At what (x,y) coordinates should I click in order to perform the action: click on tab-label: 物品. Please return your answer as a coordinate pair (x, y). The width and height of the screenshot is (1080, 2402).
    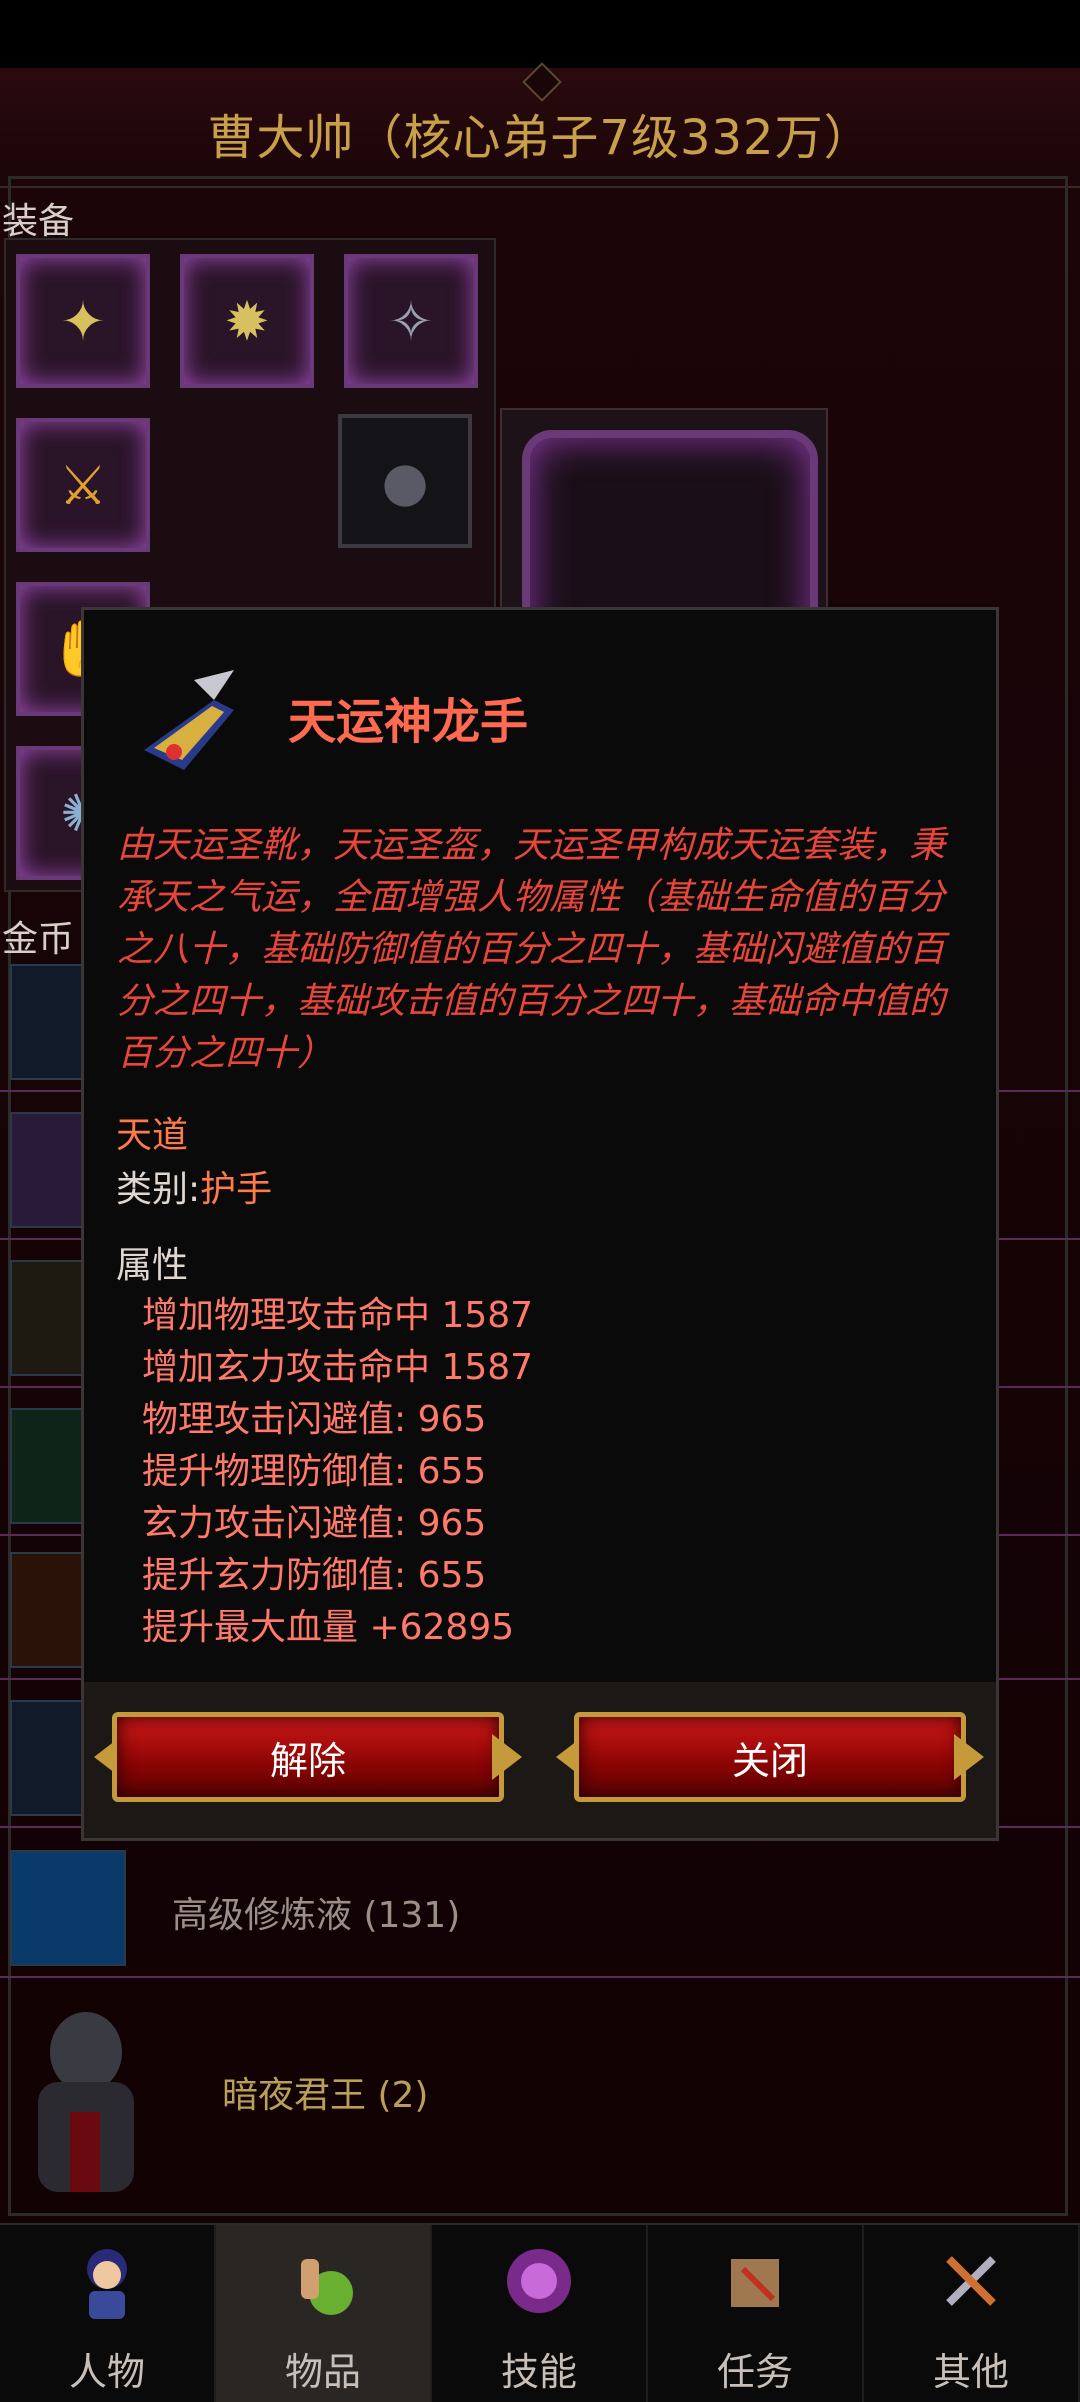
    Looking at the image, I should click on (322, 2372).